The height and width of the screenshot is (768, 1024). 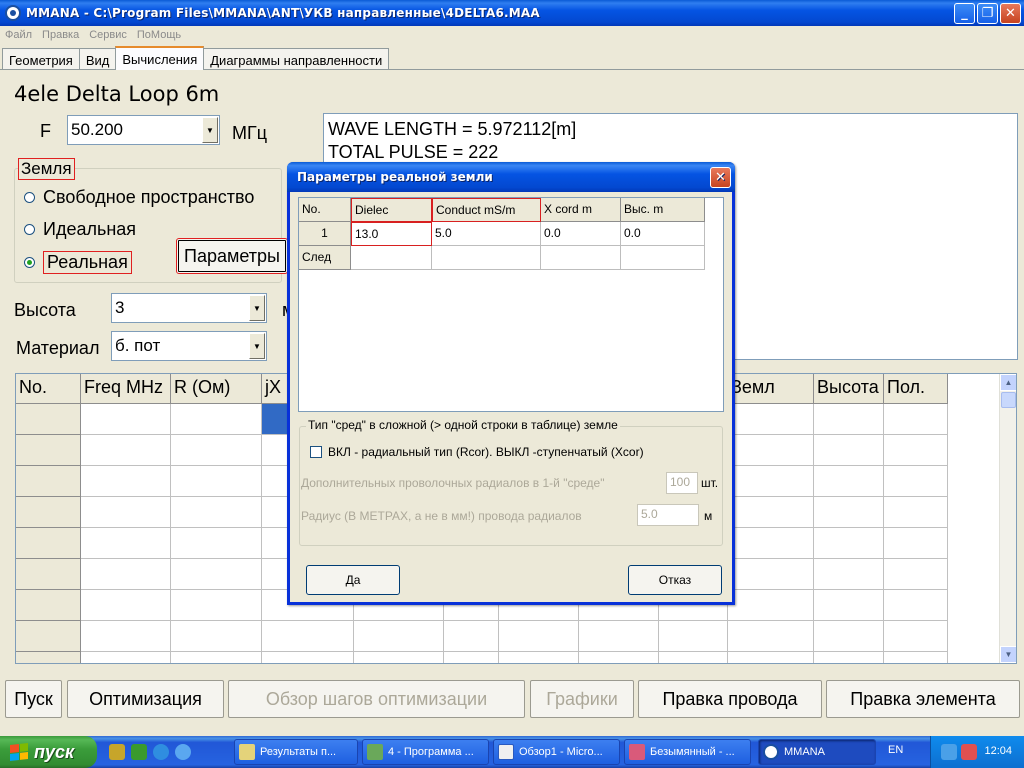 What do you see at coordinates (849, 389) in the screenshot?
I see `col-height: Высота` at bounding box center [849, 389].